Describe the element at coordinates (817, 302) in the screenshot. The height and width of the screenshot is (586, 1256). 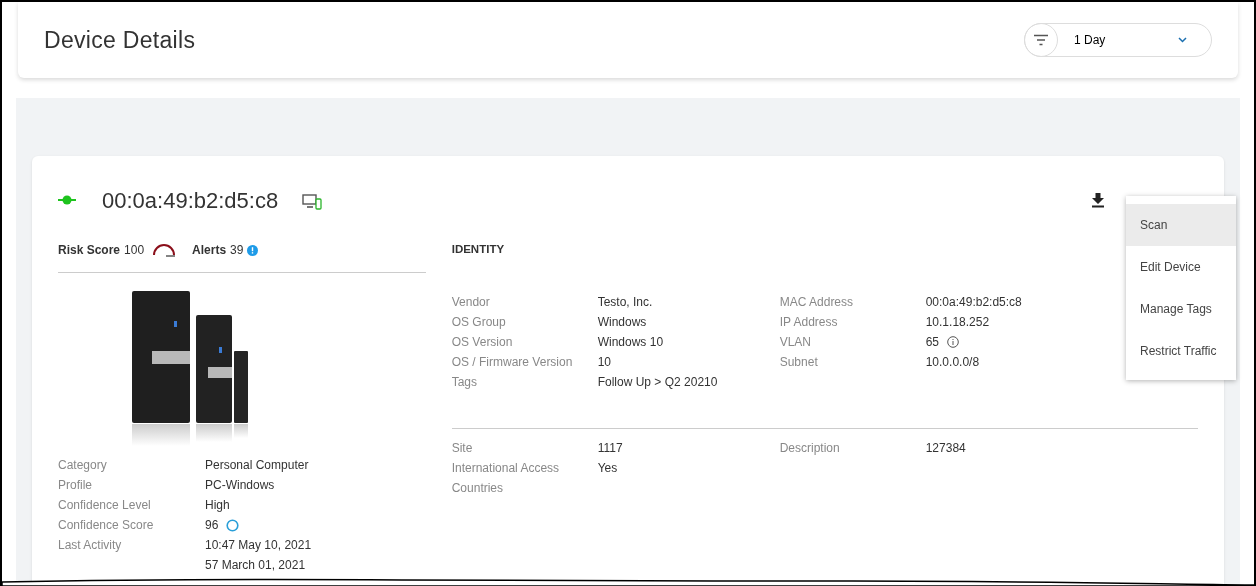
I see `detail-label: MAC Address` at that location.